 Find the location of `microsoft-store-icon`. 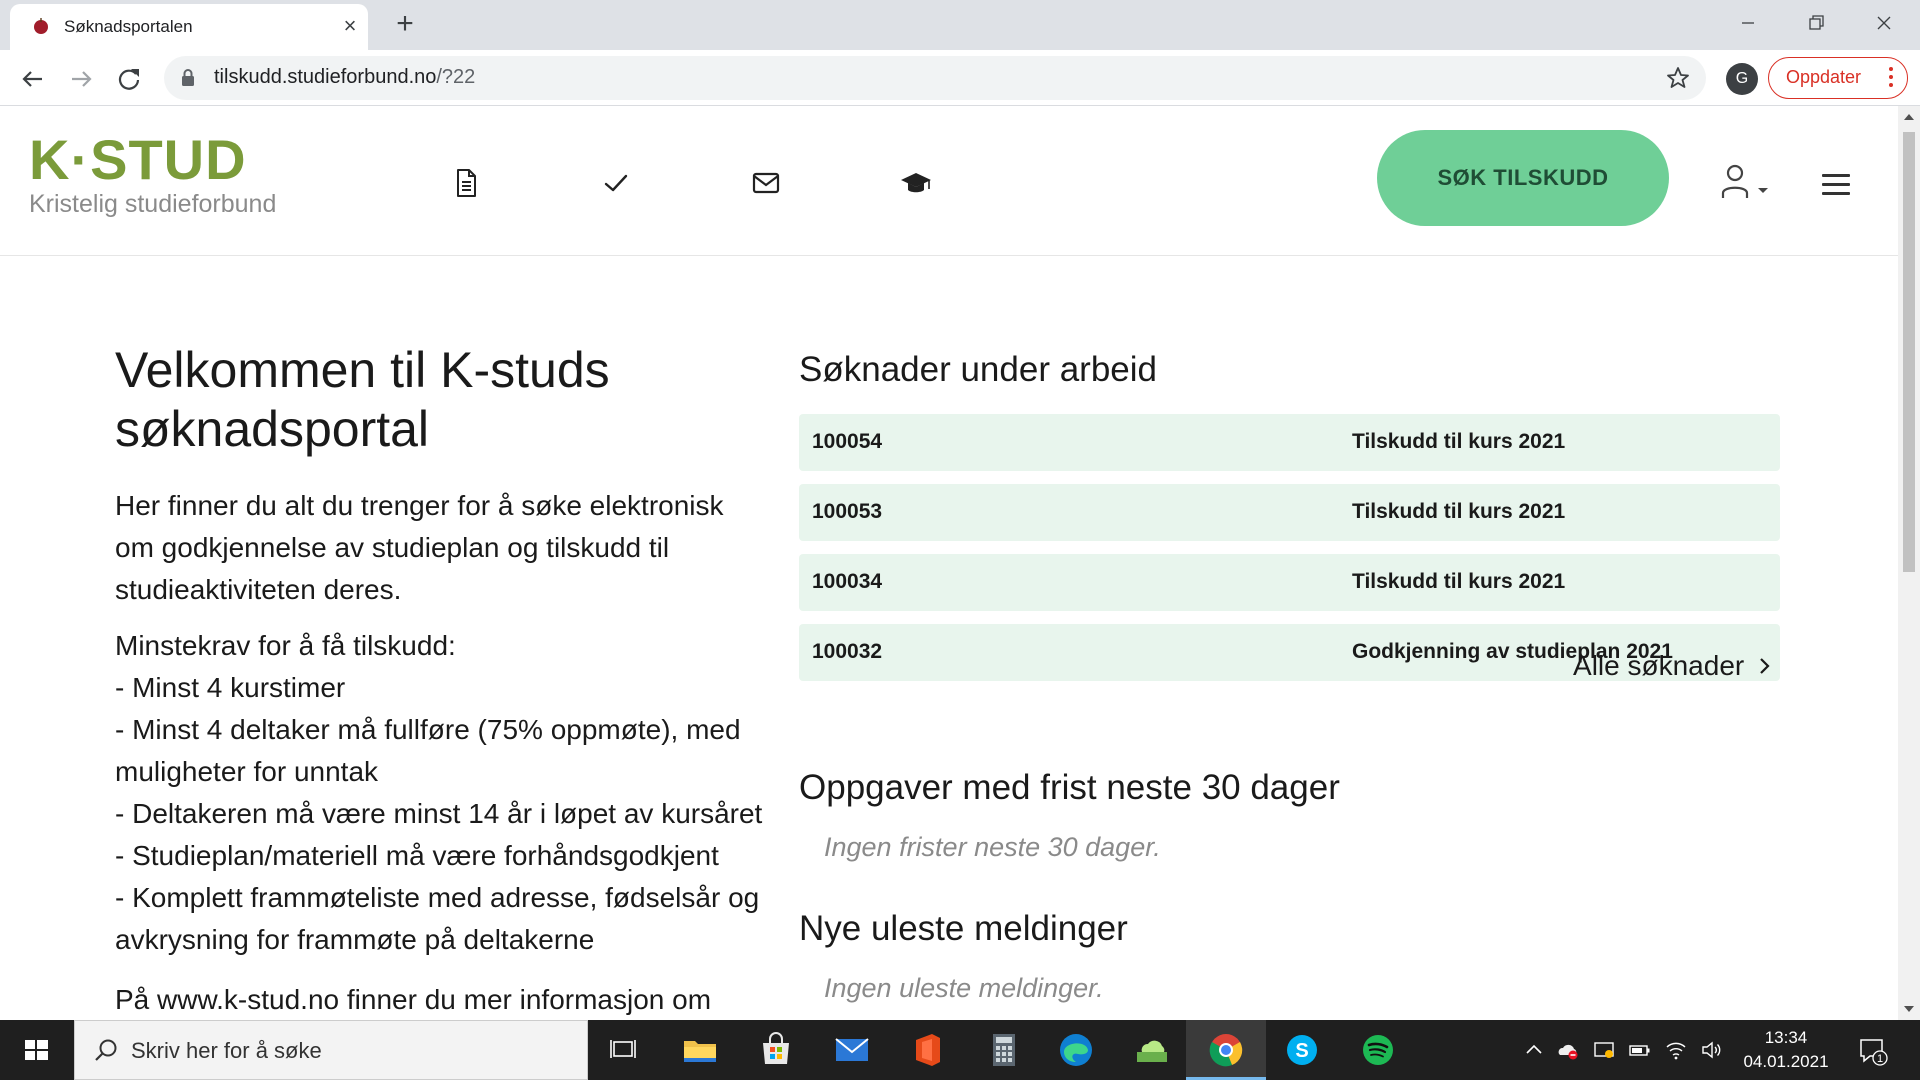

microsoft-store-icon is located at coordinates (776, 1050).